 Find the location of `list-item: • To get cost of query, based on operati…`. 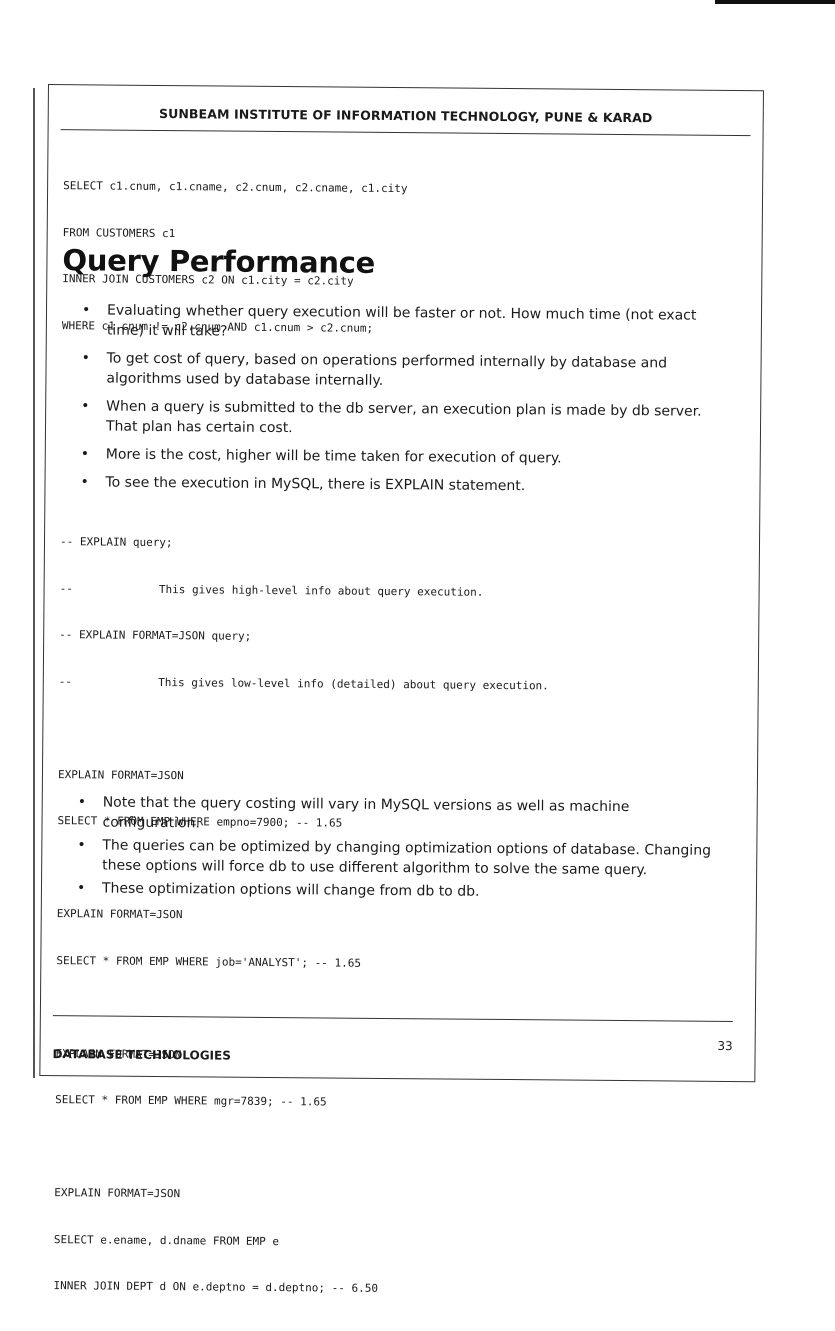

list-item: • To get cost of query, based on operati… is located at coordinates (403, 371).